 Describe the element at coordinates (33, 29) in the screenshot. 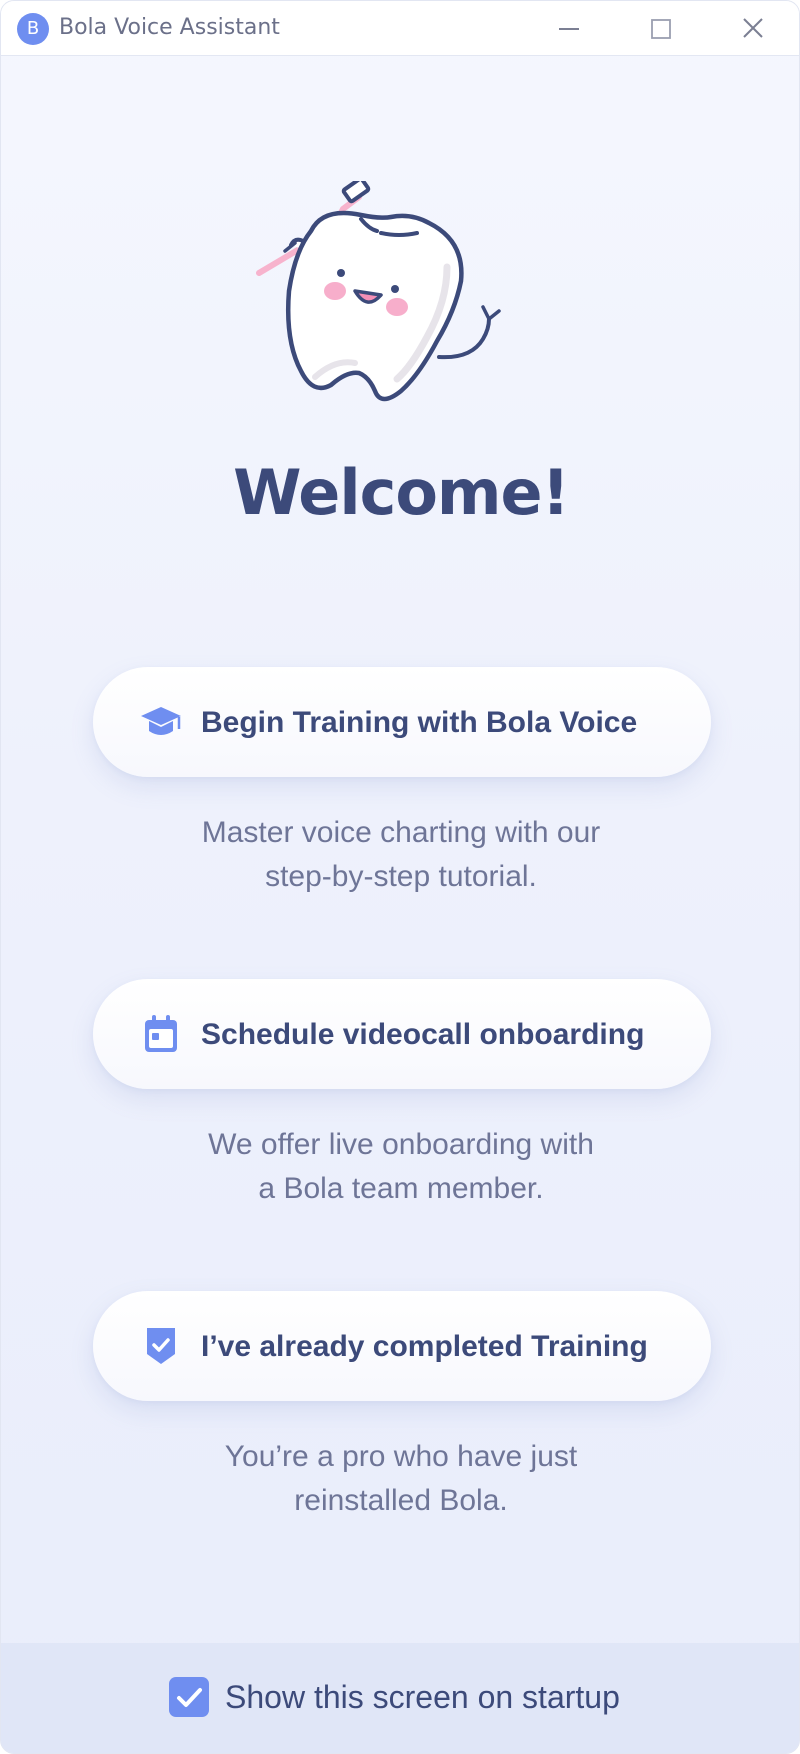

I see `app-logo: B` at that location.